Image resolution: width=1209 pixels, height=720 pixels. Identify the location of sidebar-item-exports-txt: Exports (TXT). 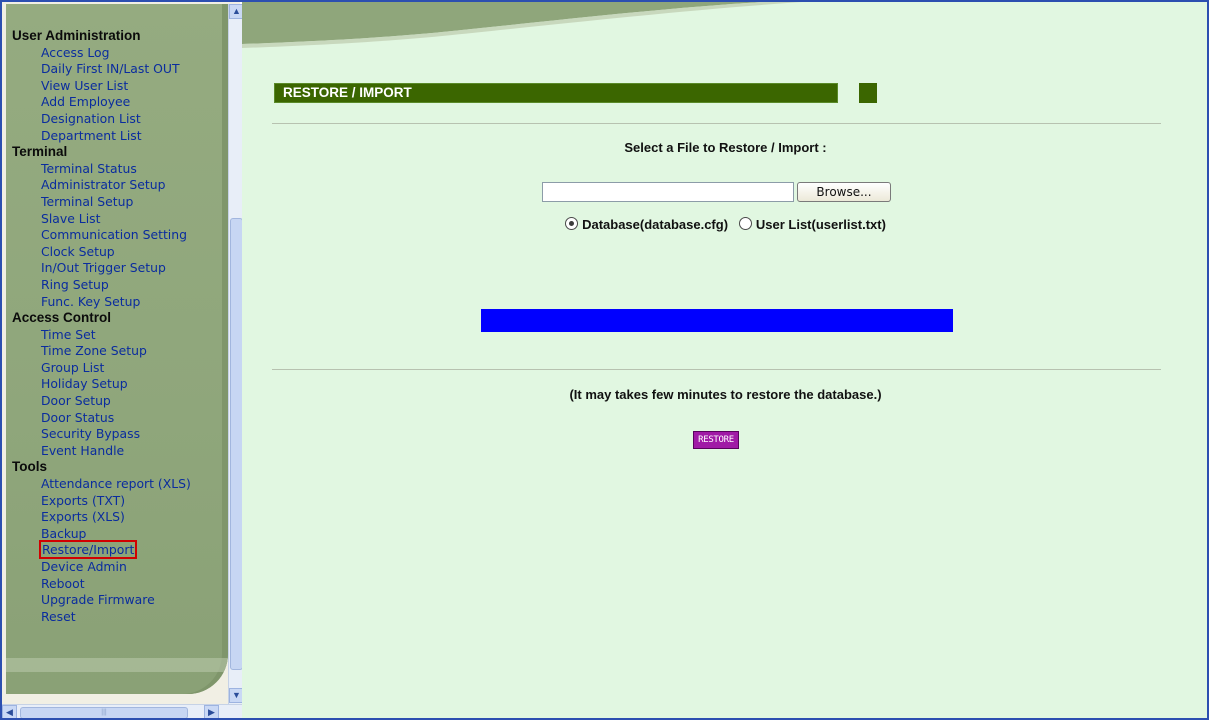
(120, 501).